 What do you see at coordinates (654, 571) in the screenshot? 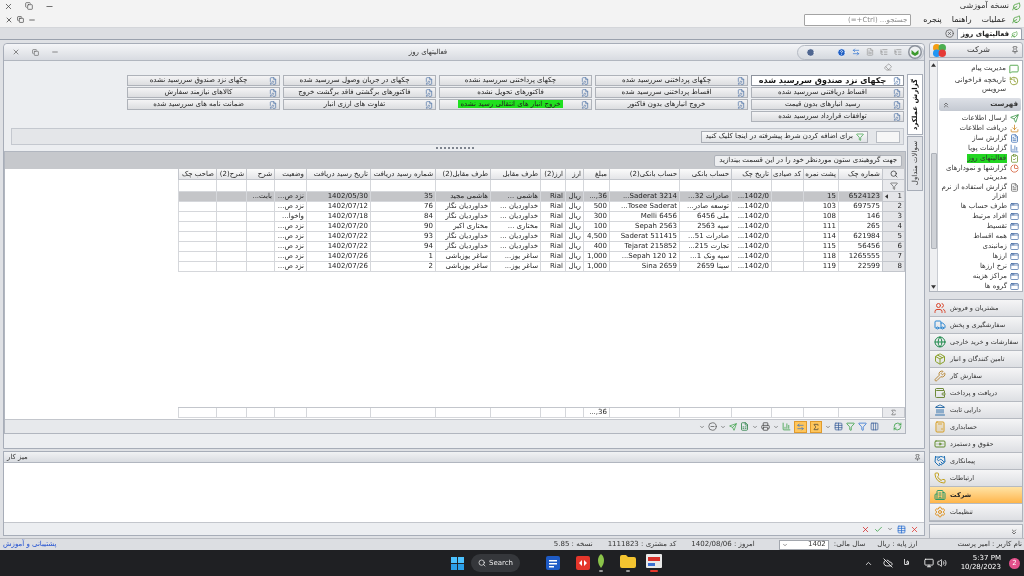
I see `running-indicator-icon` at bounding box center [654, 571].